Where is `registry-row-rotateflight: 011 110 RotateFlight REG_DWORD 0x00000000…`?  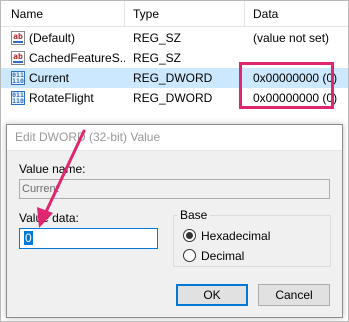
registry-row-rotateflight: 011 110 RotateFlight REG_DWORD 0x00000000… is located at coordinates (174, 98).